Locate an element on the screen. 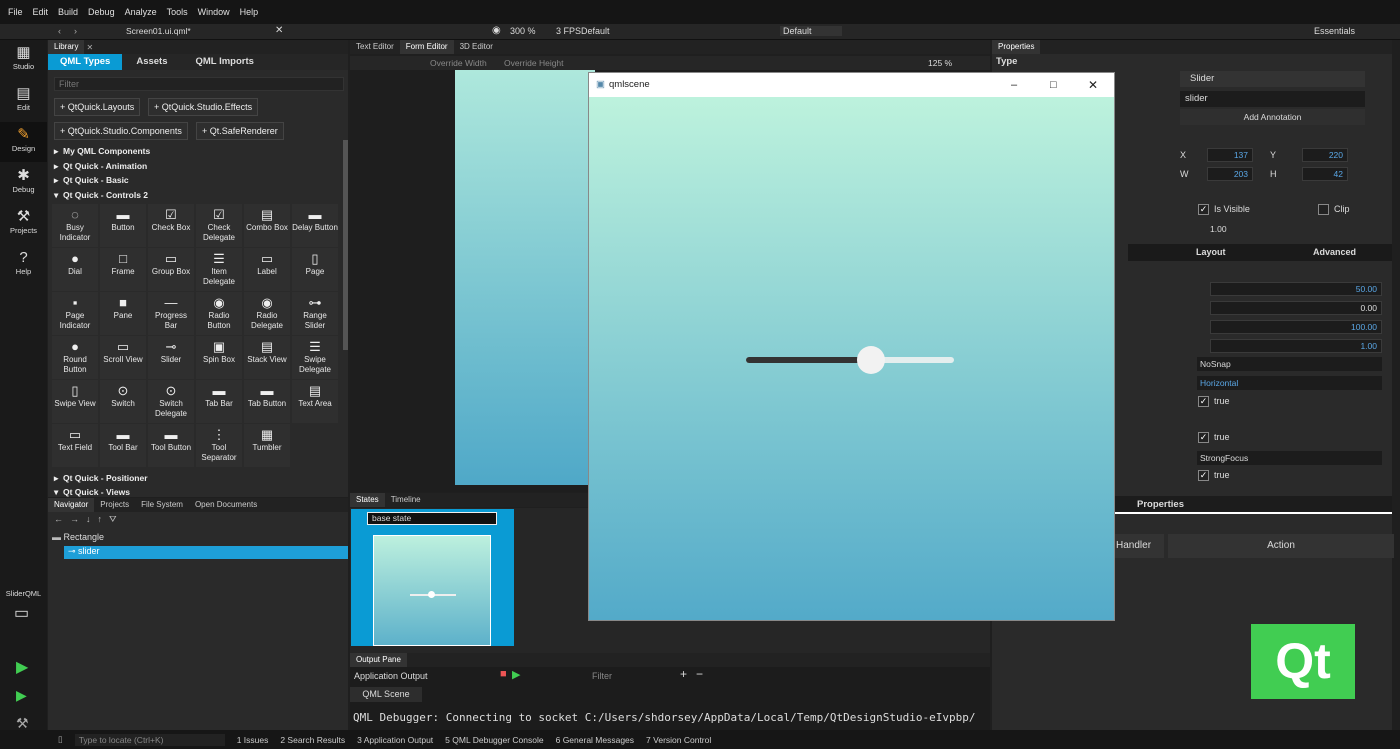  tab-3d-editor: 3D Editor is located at coordinates (476, 47).